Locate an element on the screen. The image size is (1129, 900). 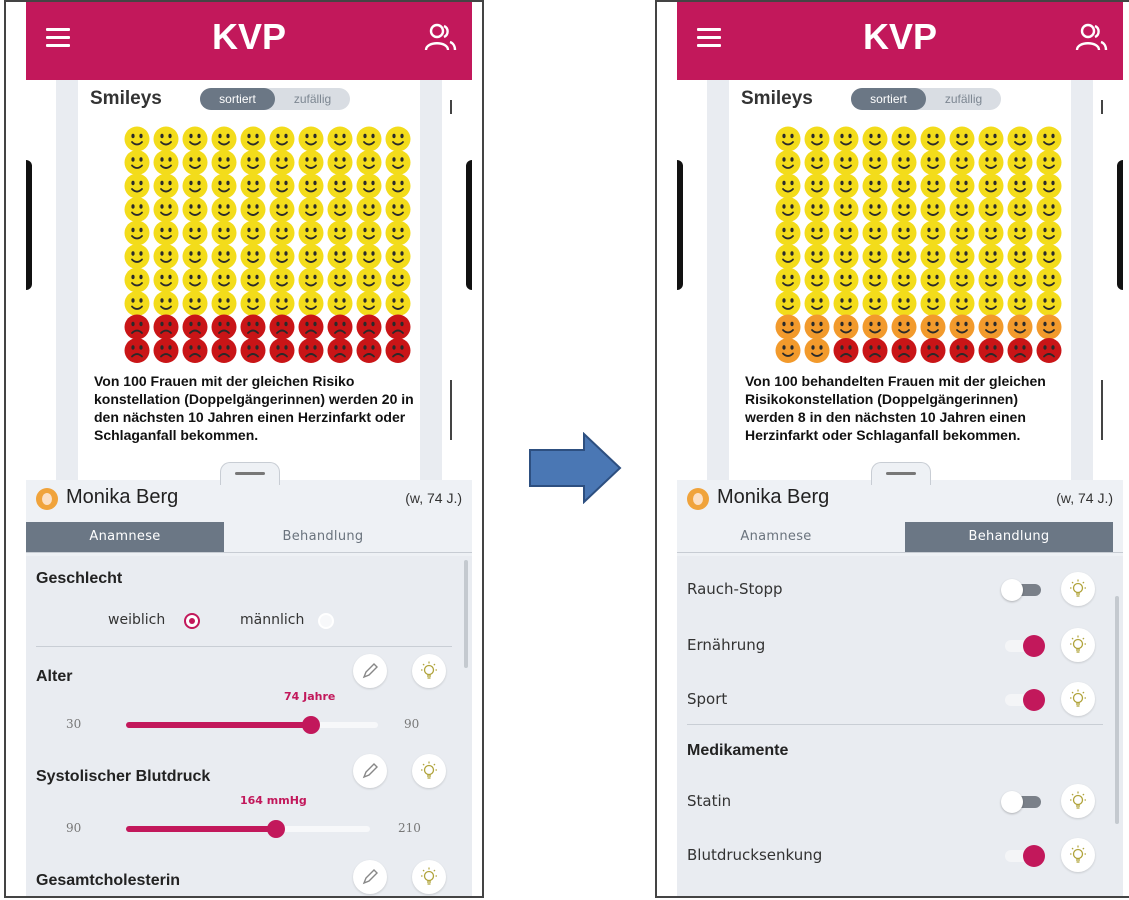
card-title: Smileys is located at coordinates (126, 98).